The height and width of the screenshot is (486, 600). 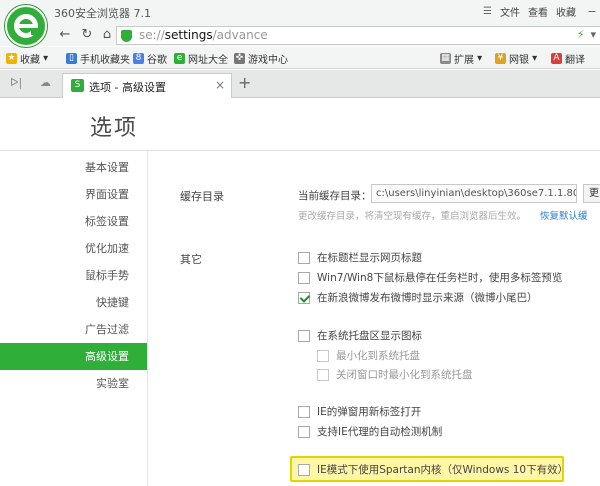 I want to click on skin-icon: ☰, so click(x=487, y=11).